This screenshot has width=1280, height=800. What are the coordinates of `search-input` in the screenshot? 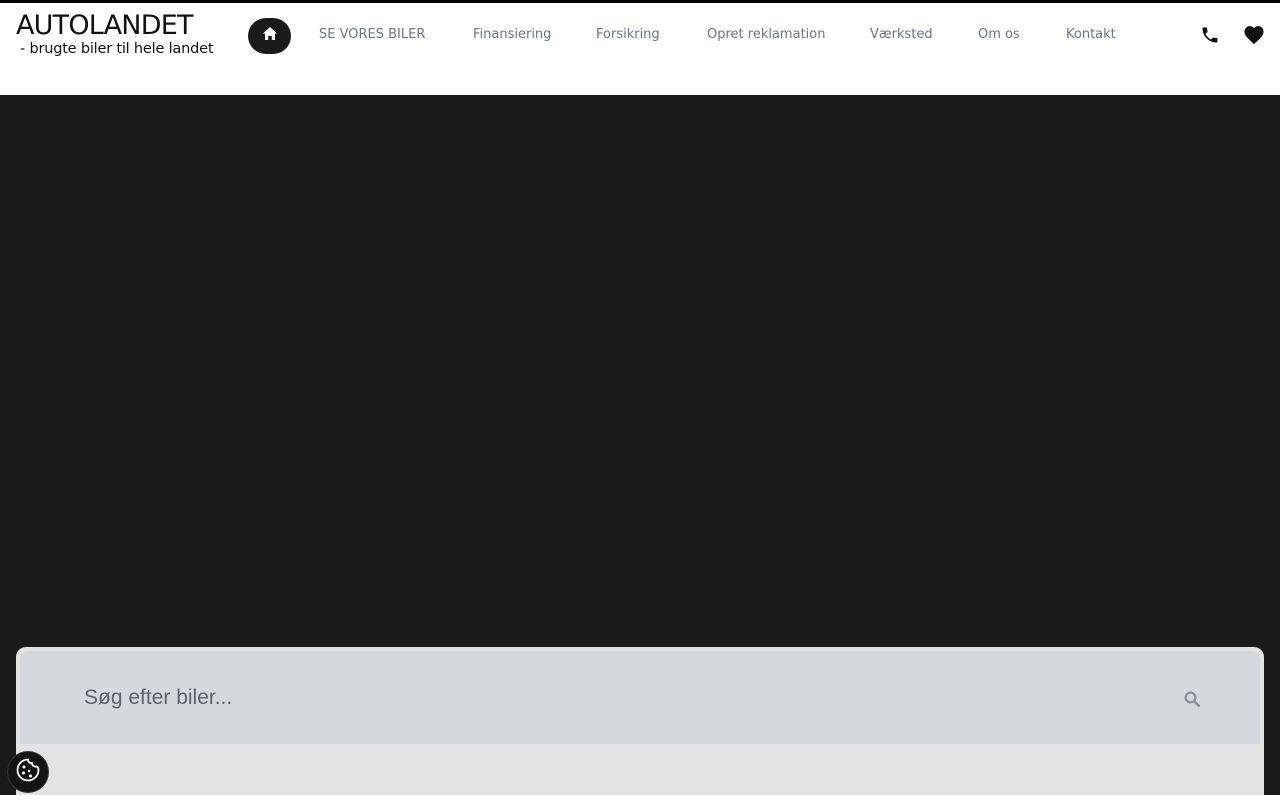 It's located at (608, 698).